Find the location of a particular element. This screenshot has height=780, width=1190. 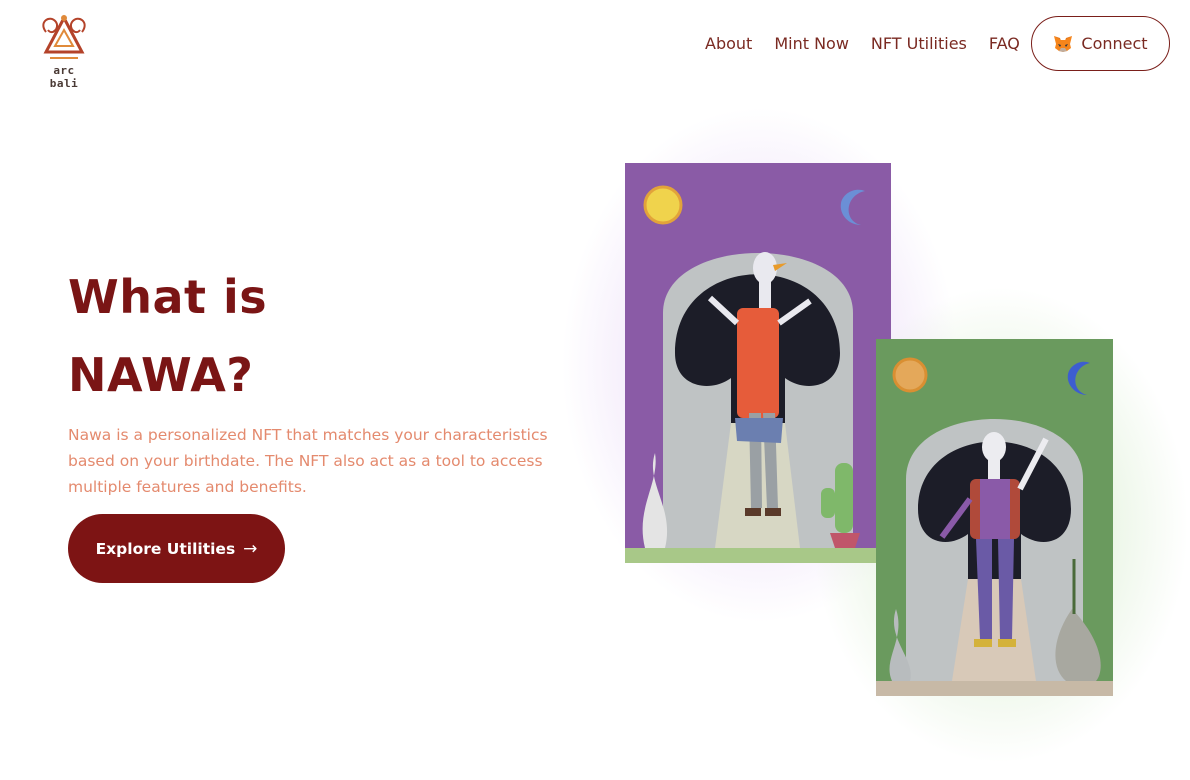

connect-label: Connect is located at coordinates (1114, 43).